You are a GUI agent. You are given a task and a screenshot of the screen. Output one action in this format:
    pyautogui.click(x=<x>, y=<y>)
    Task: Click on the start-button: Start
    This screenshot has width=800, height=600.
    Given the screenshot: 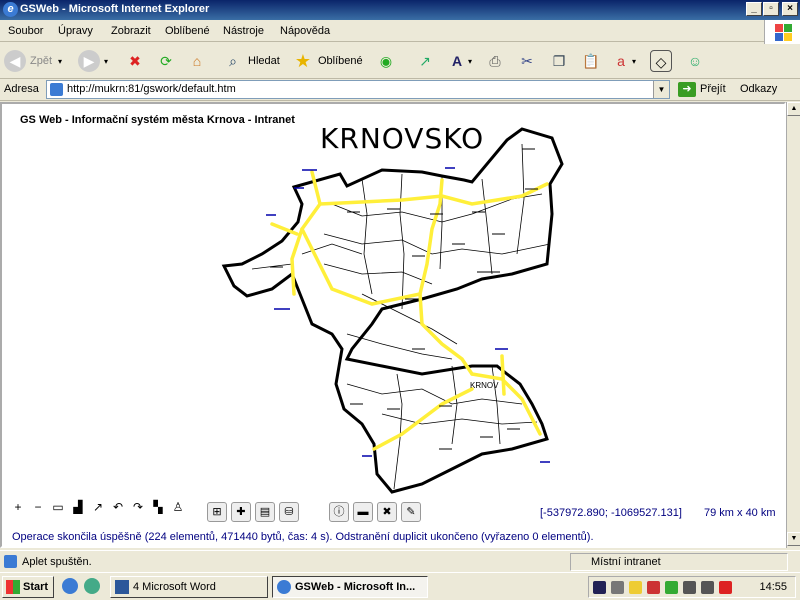 What is the action you would take?
    pyautogui.click(x=28, y=587)
    